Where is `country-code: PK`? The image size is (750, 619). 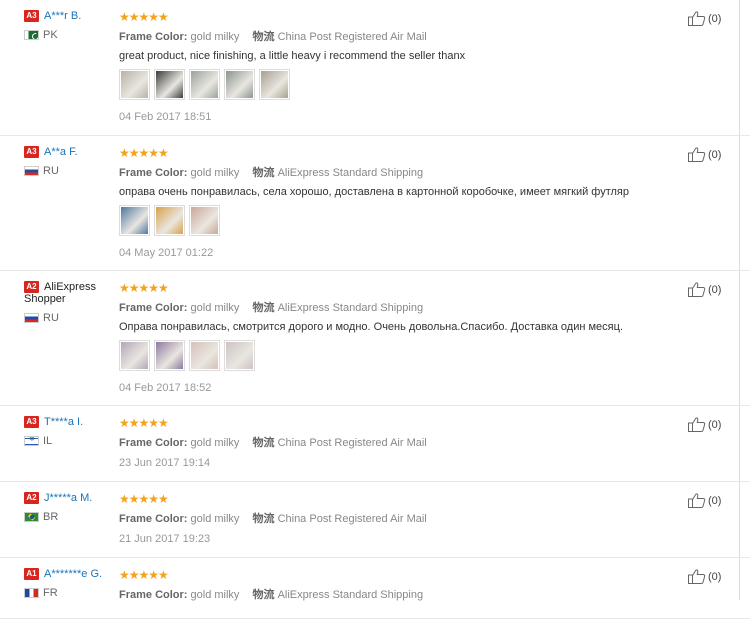 country-code: PK is located at coordinates (50, 35).